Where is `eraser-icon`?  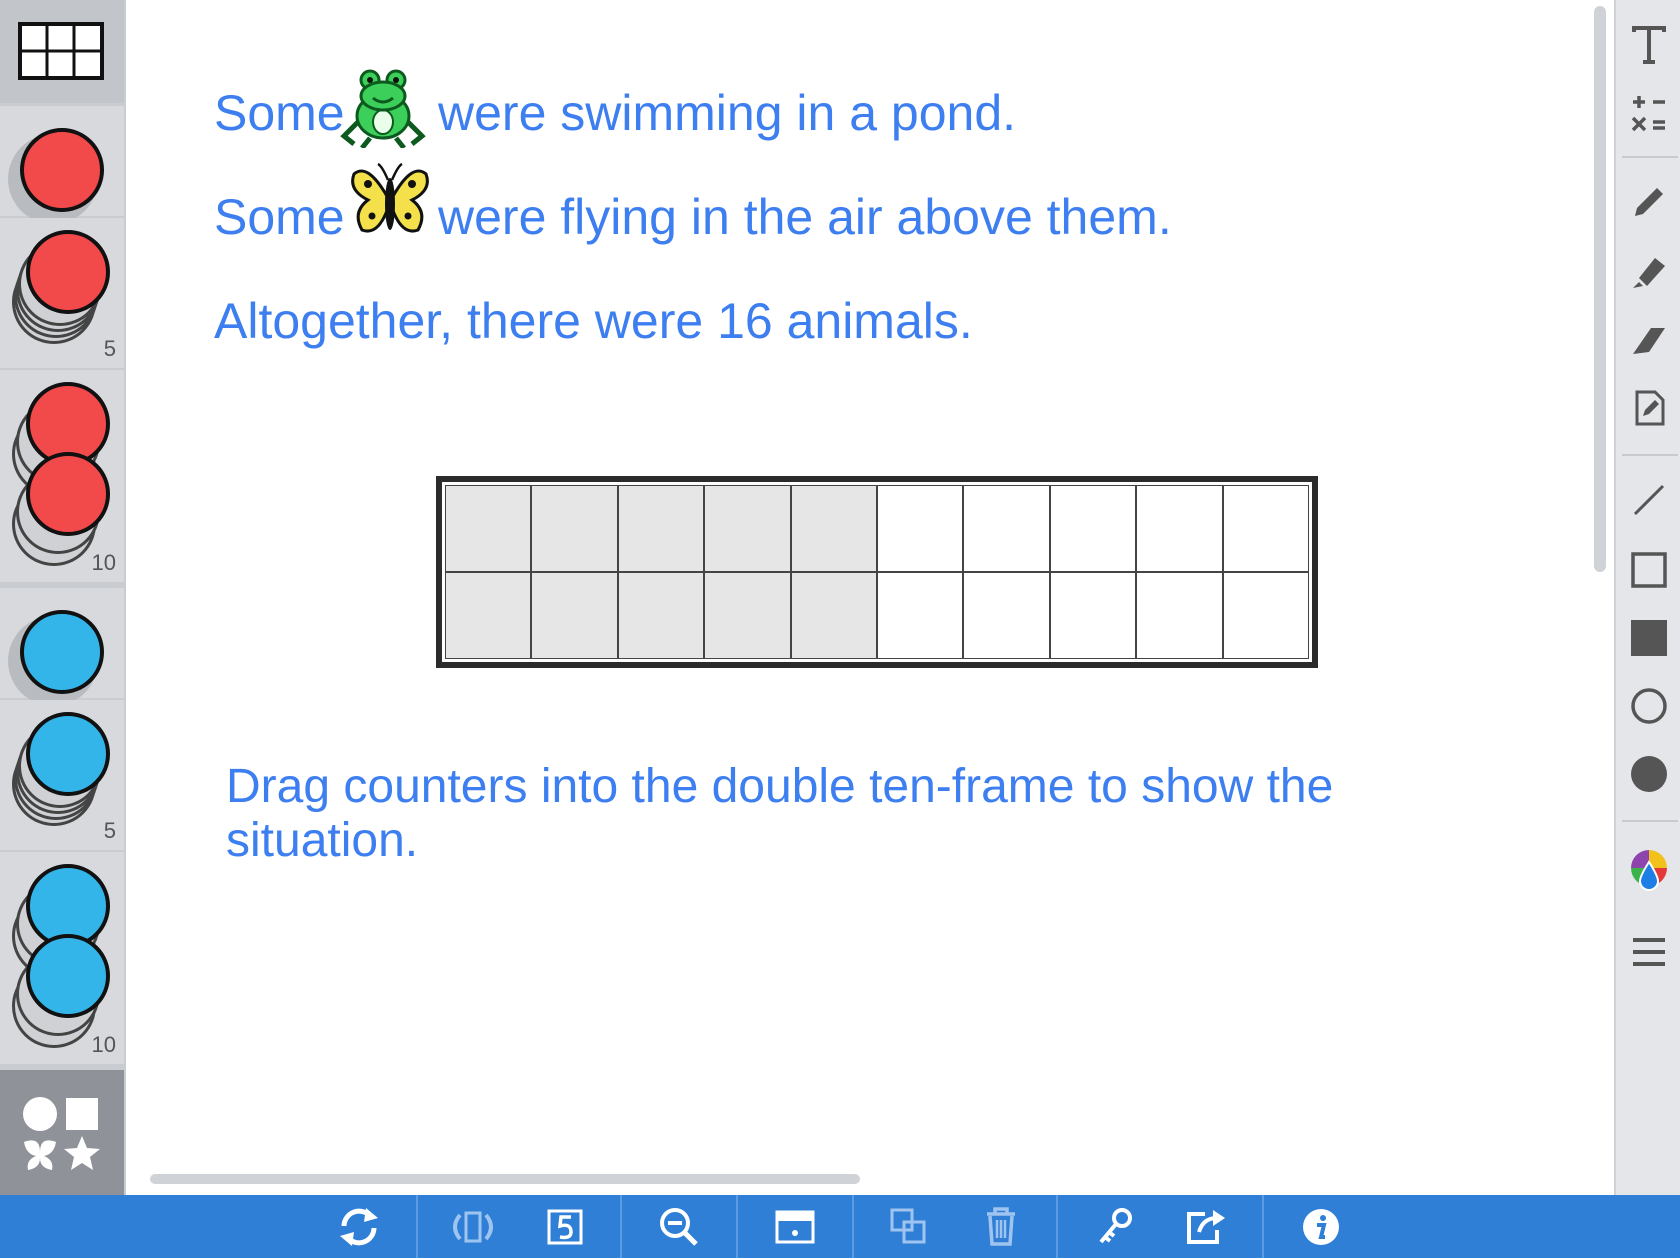 eraser-icon is located at coordinates (1649, 341).